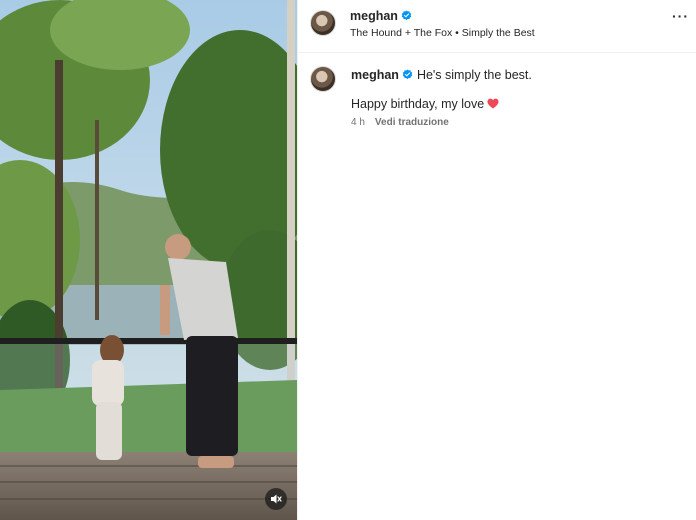  Describe the element at coordinates (375, 75) in the screenshot. I see `comment-username: meghan` at that location.